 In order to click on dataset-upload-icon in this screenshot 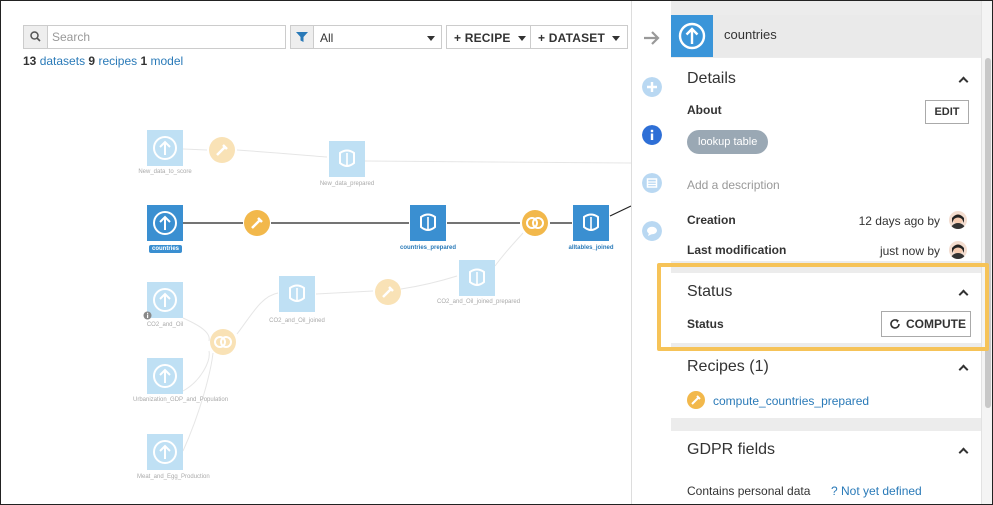, I will do `click(692, 36)`.